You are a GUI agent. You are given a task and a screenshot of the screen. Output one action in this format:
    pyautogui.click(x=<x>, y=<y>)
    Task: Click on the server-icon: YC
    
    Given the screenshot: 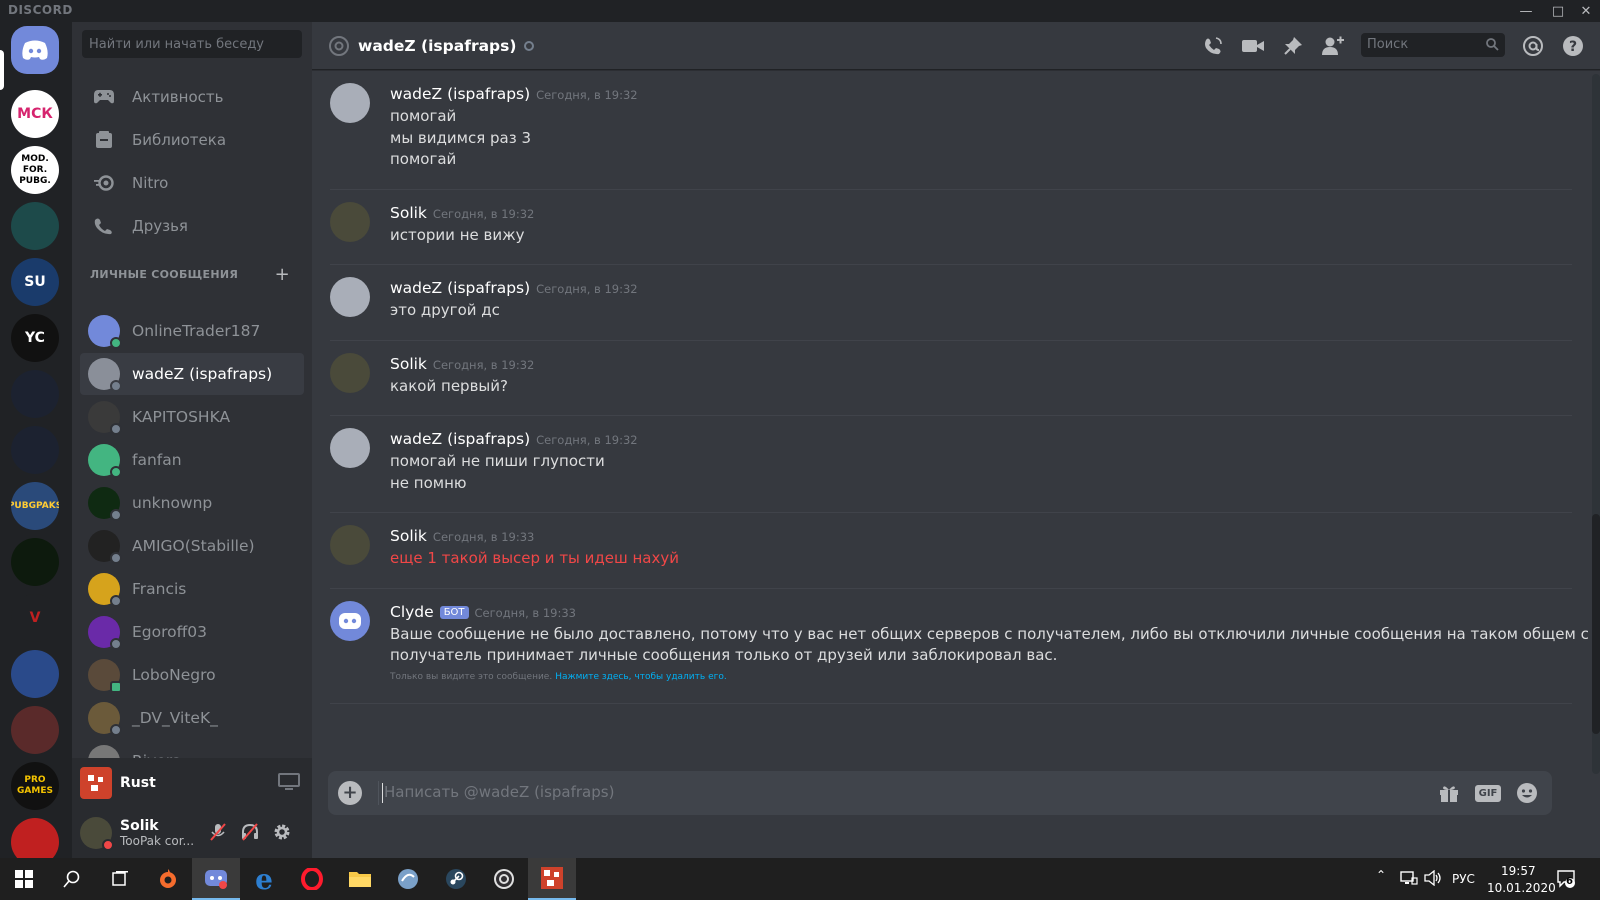 What is the action you would take?
    pyautogui.click(x=35, y=338)
    